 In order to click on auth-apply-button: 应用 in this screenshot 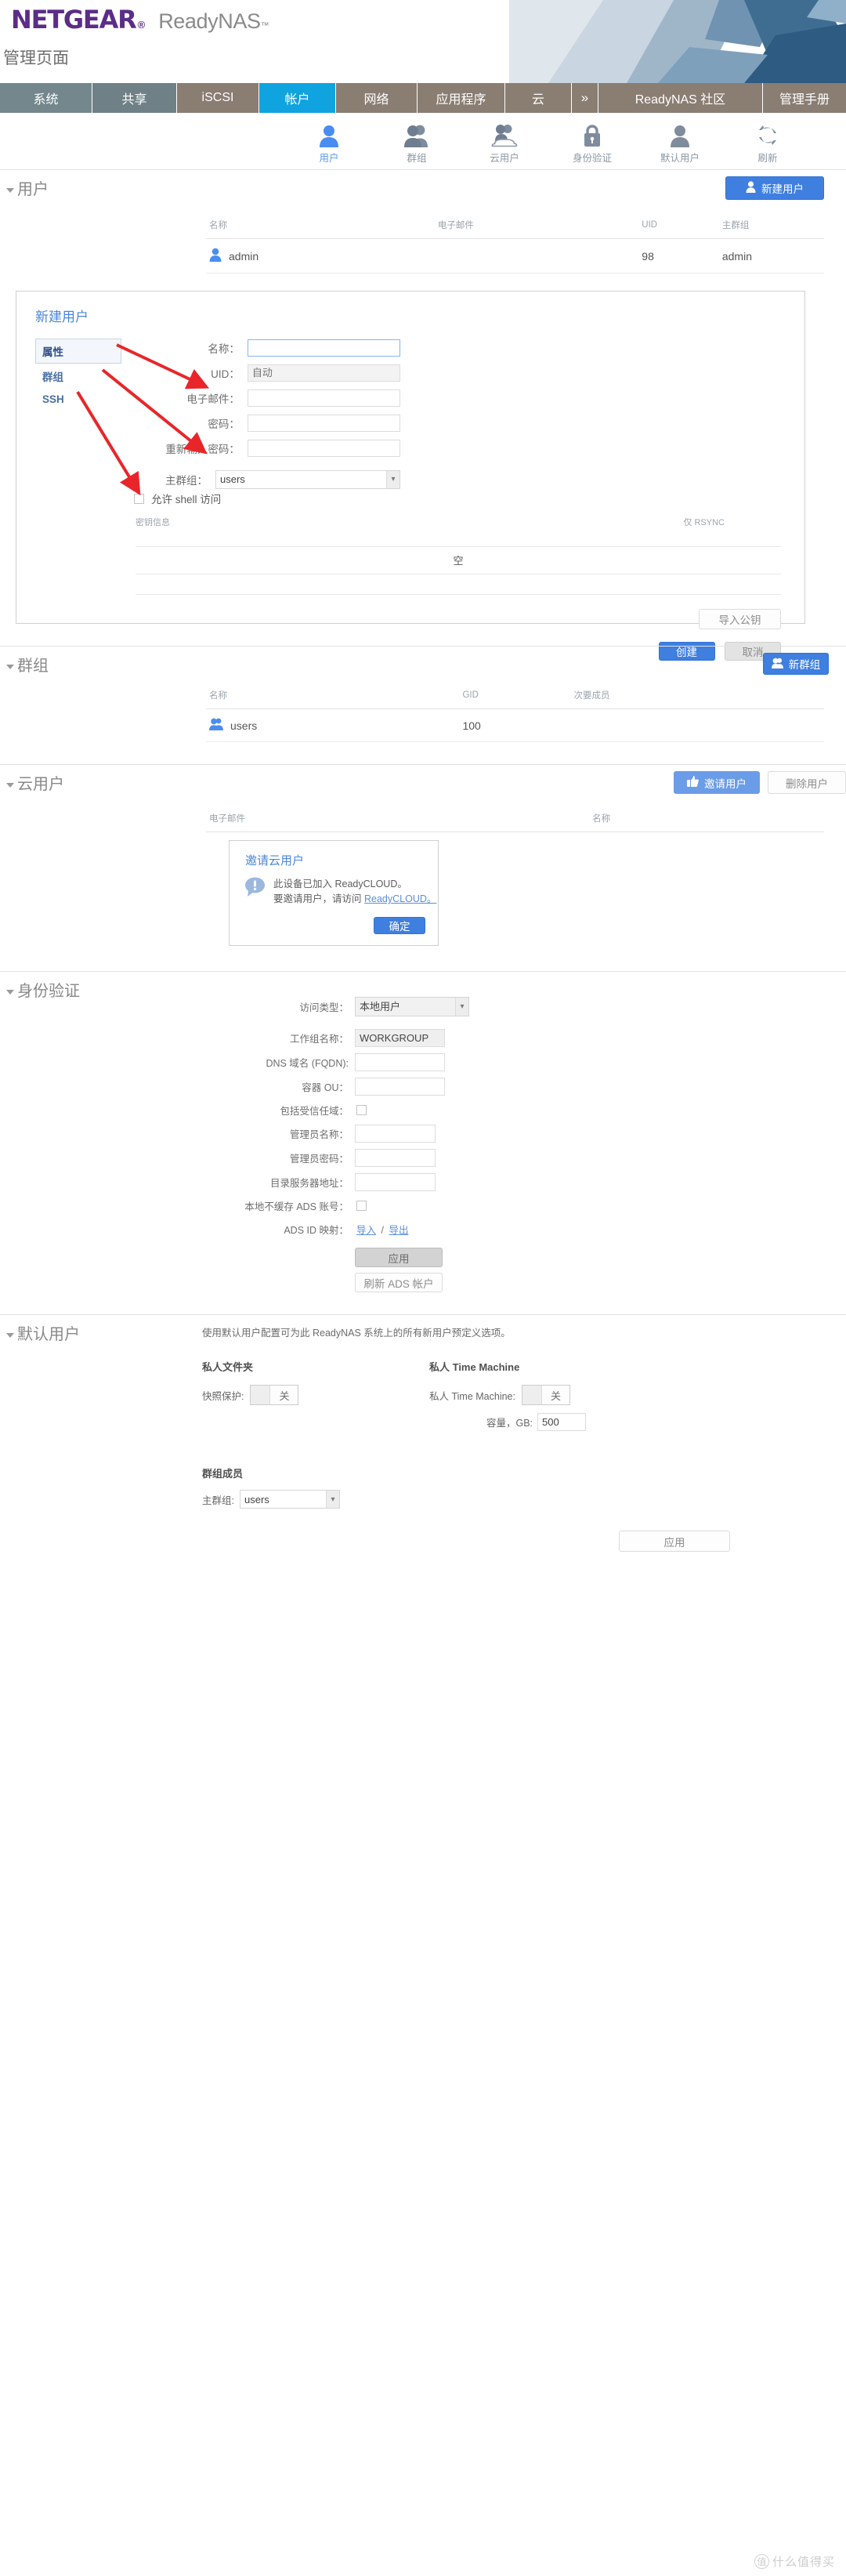, I will do `click(399, 1257)`.